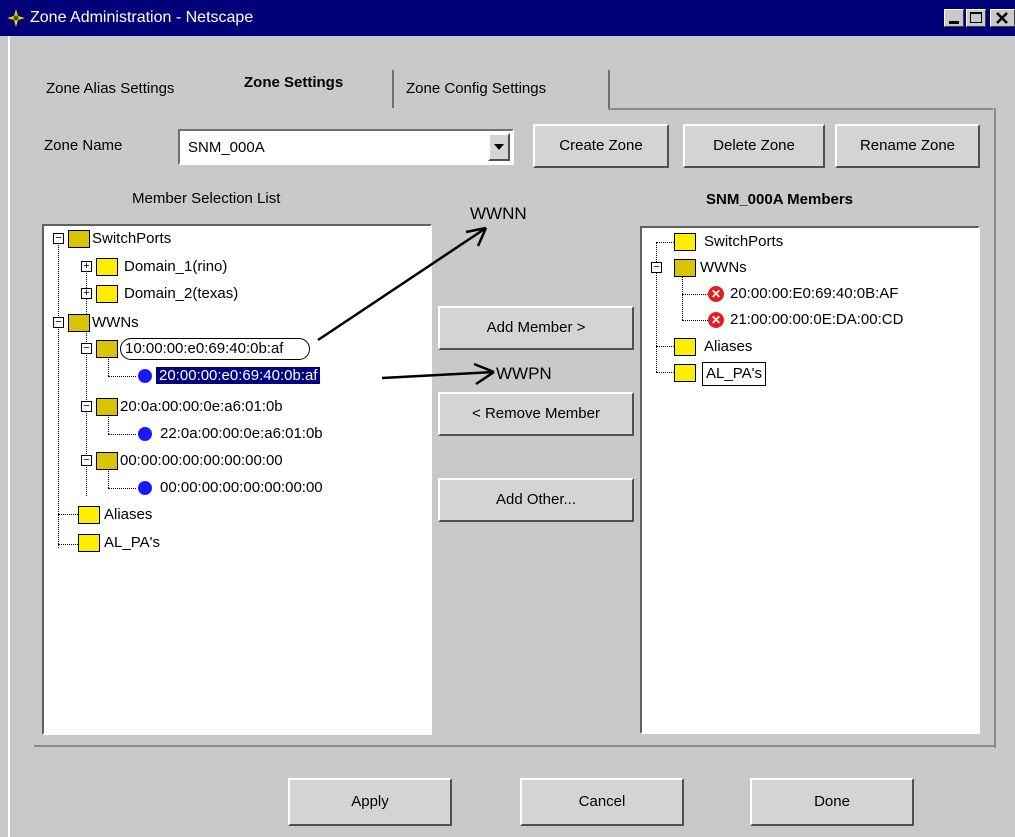  I want to click on apply-button: Apply, so click(370, 802).